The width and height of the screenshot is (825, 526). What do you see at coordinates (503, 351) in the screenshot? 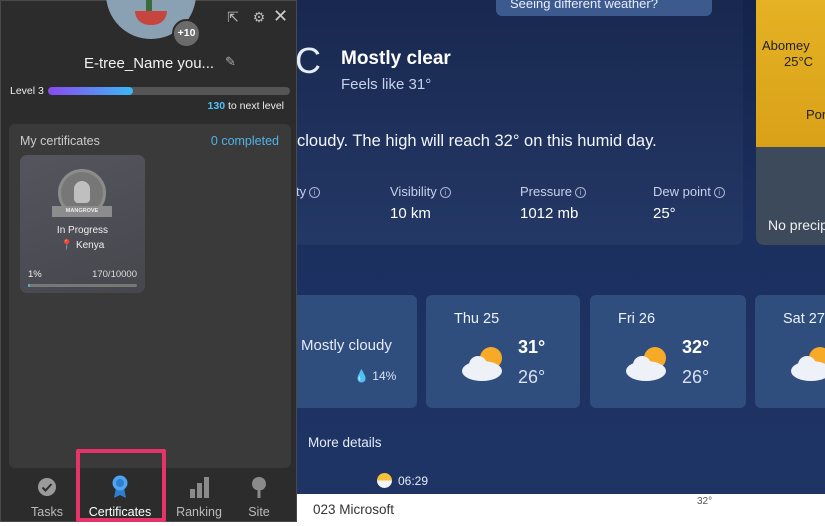
I see `forecast-card-thu: Thu 25 31° 26°` at bounding box center [503, 351].